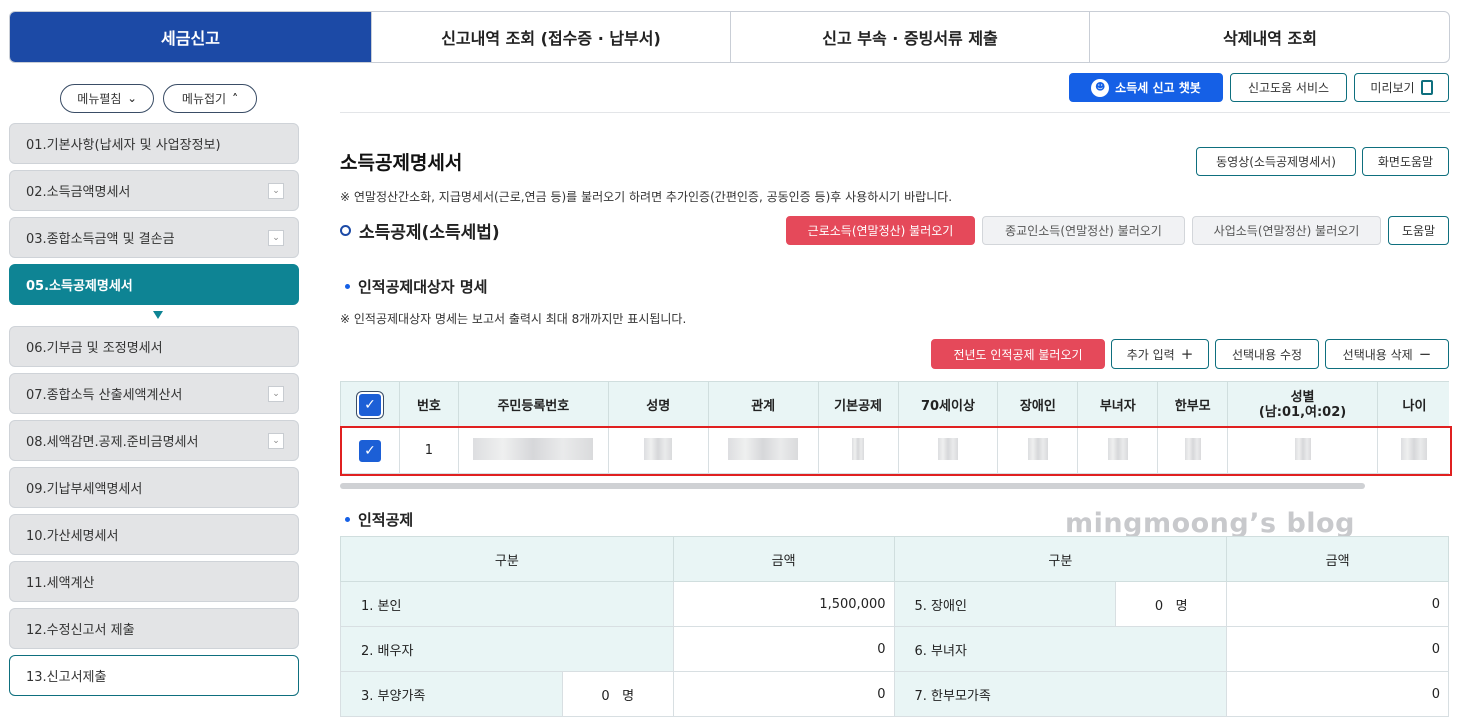 The width and height of the screenshot is (1459, 718). I want to click on row-label: 2. 배우자, so click(507, 649).